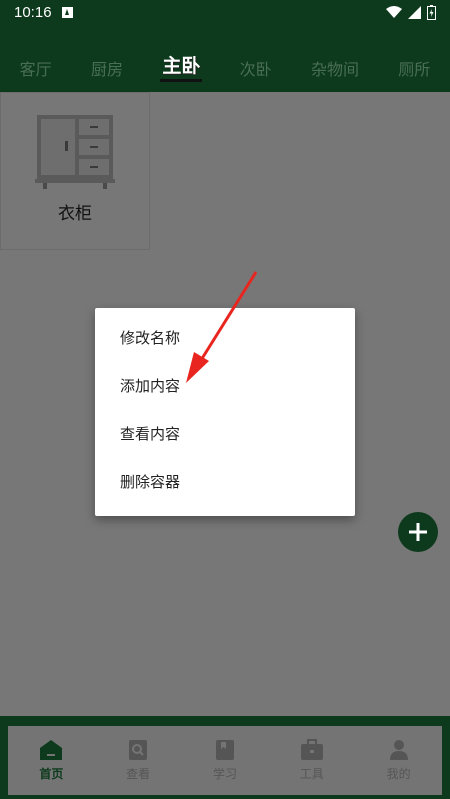 This screenshot has width=450, height=799. I want to click on nav-home: 首页, so click(51, 760).